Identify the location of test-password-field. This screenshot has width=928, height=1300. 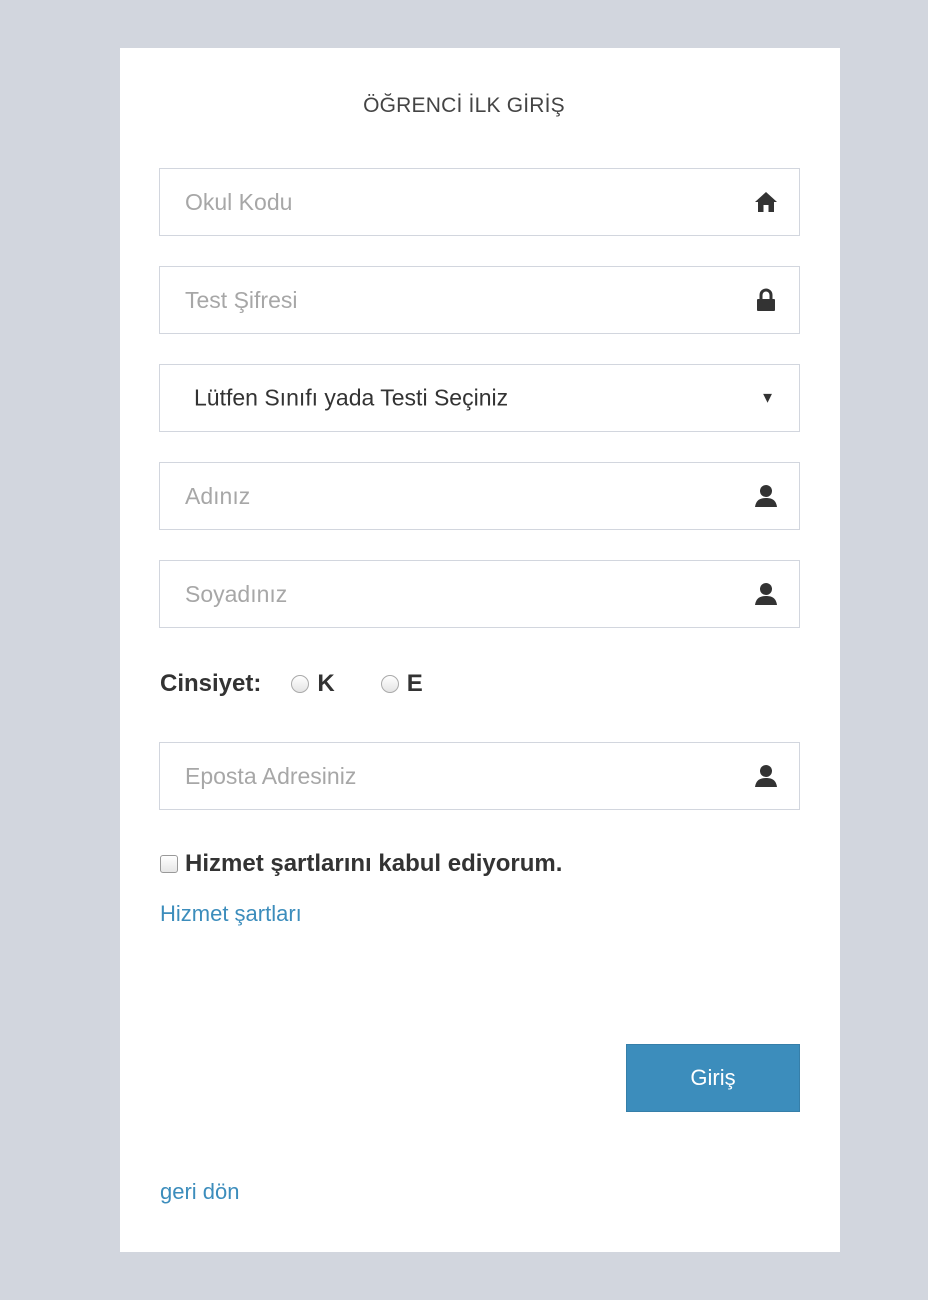
(479, 300).